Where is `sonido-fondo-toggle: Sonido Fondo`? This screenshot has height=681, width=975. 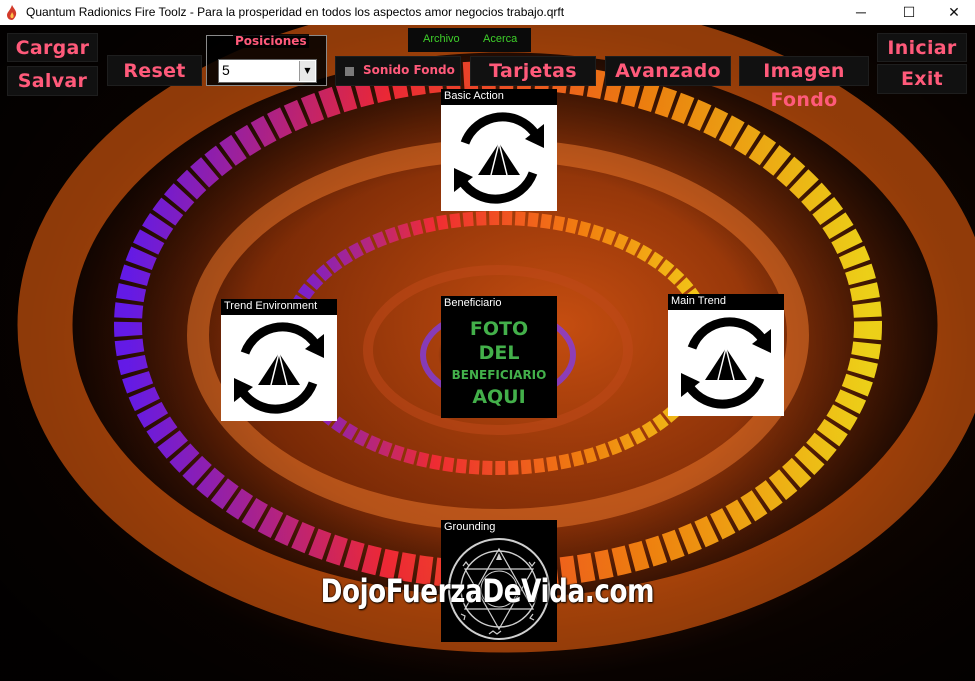
sonido-fondo-toggle: Sonido Fondo is located at coordinates (398, 71).